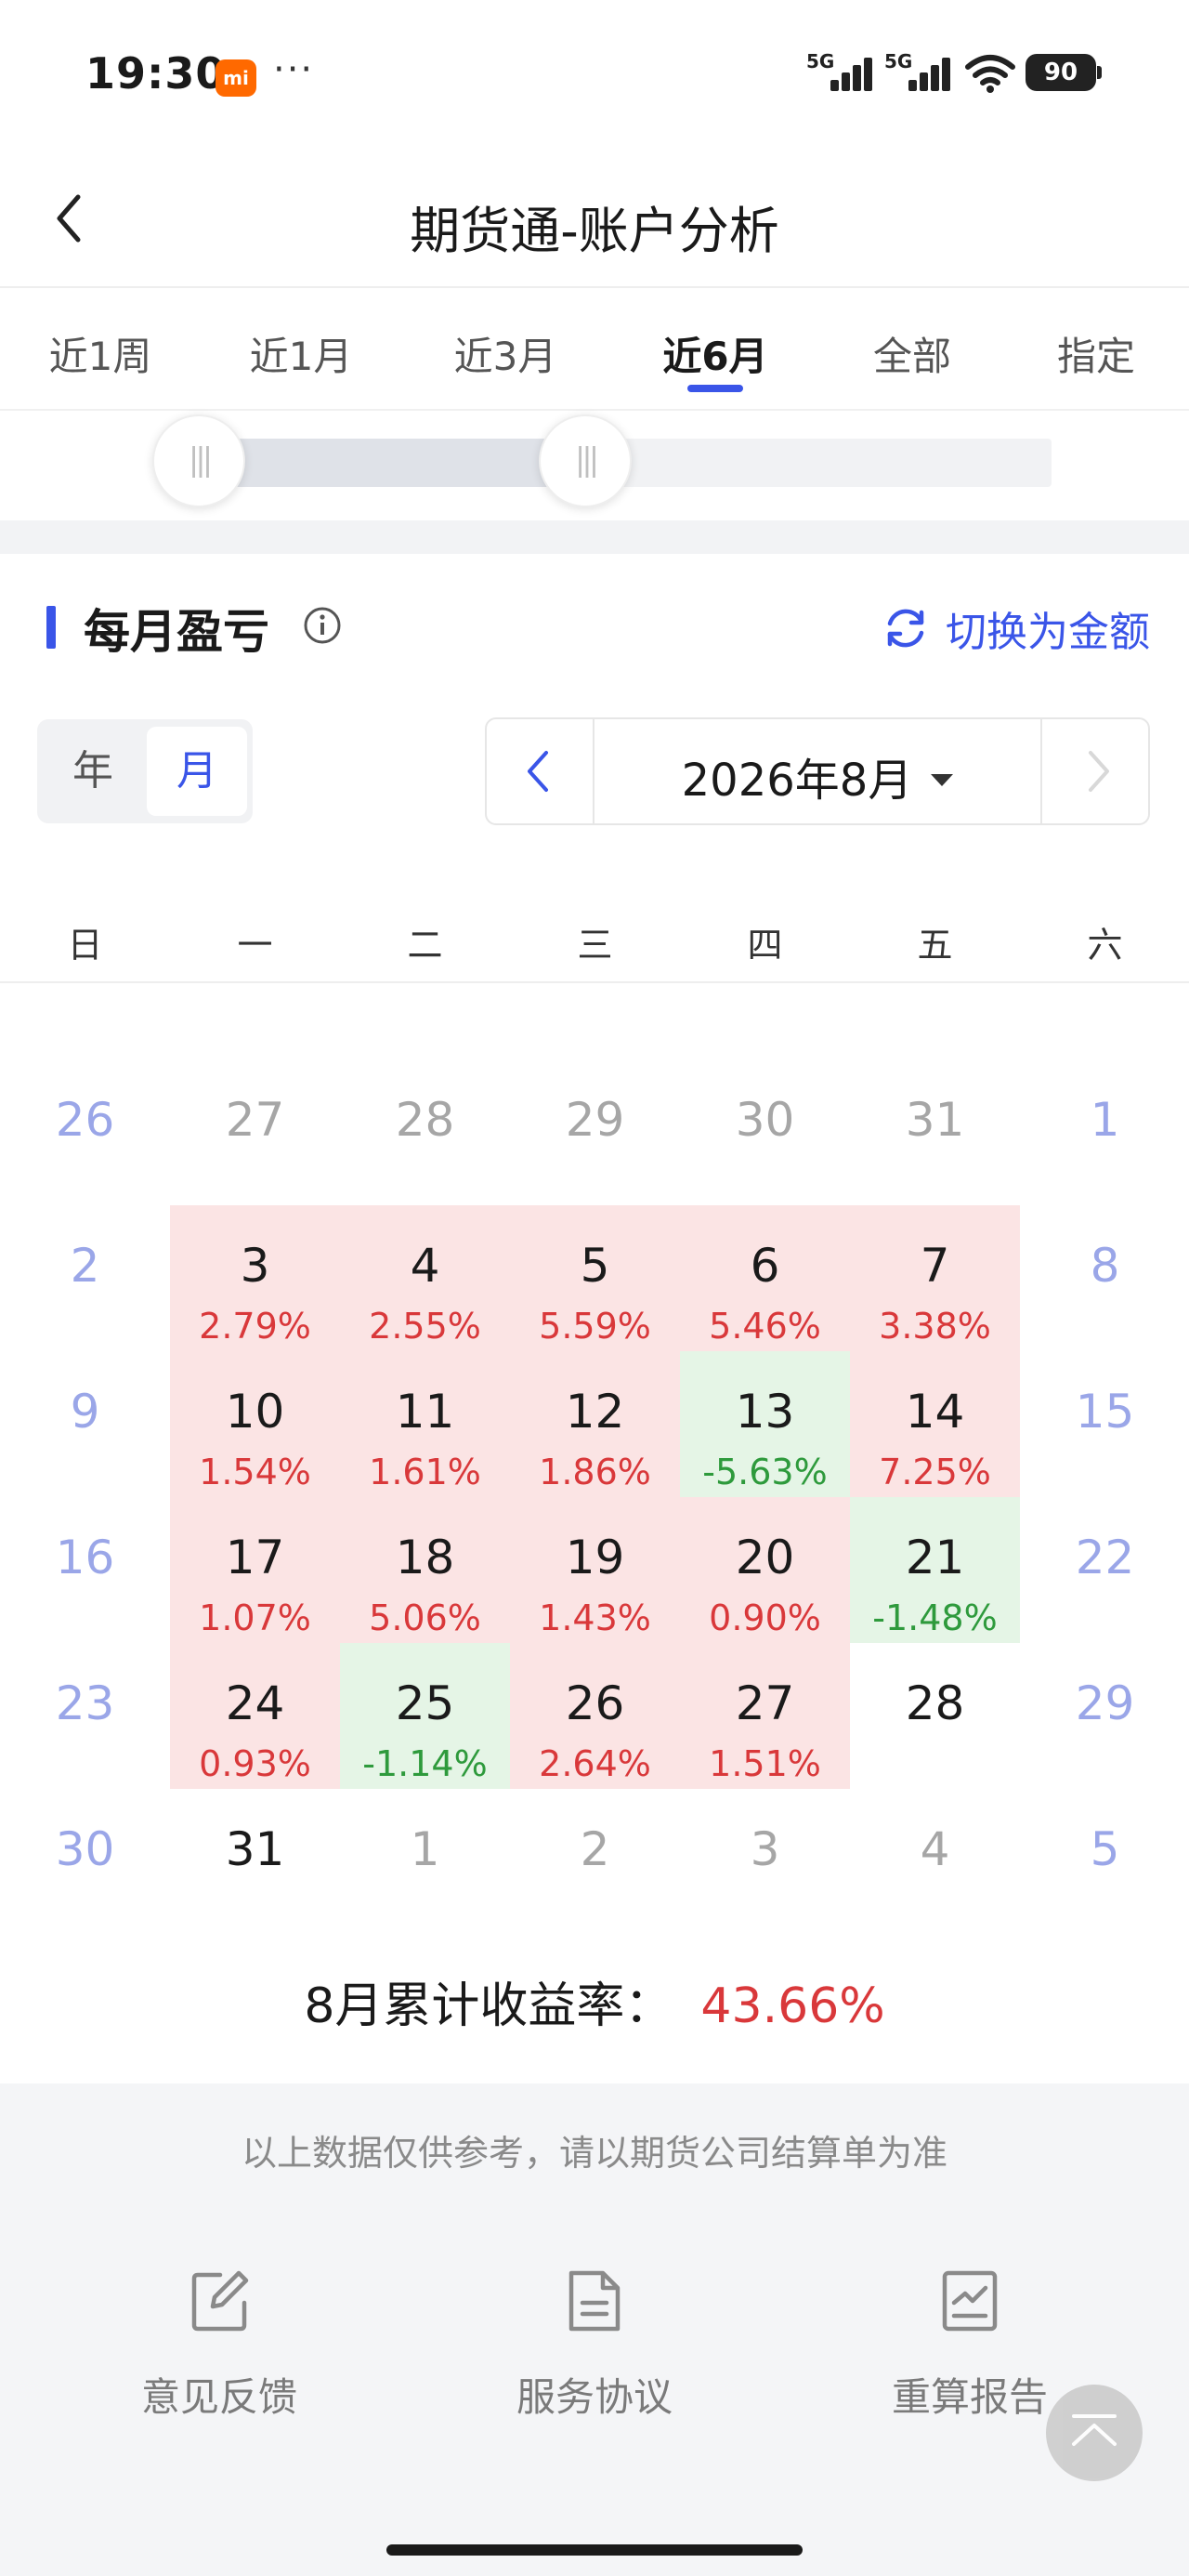 The height and width of the screenshot is (2576, 1189). Describe the element at coordinates (586, 460) in the screenshot. I see `range-slider-end-handle: |||` at that location.